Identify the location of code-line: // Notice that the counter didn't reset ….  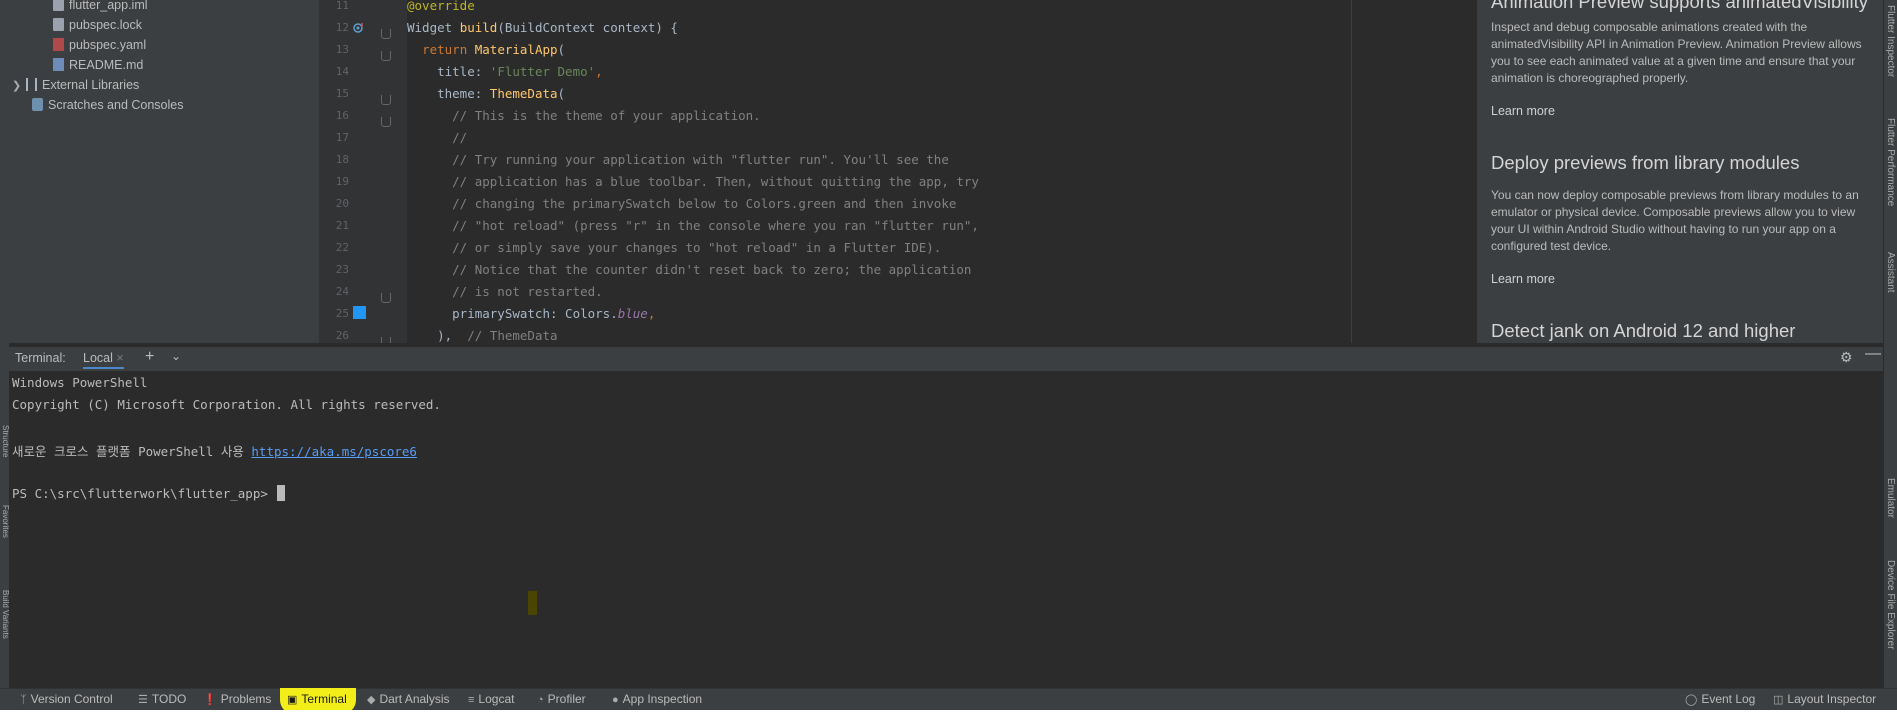
(689, 270).